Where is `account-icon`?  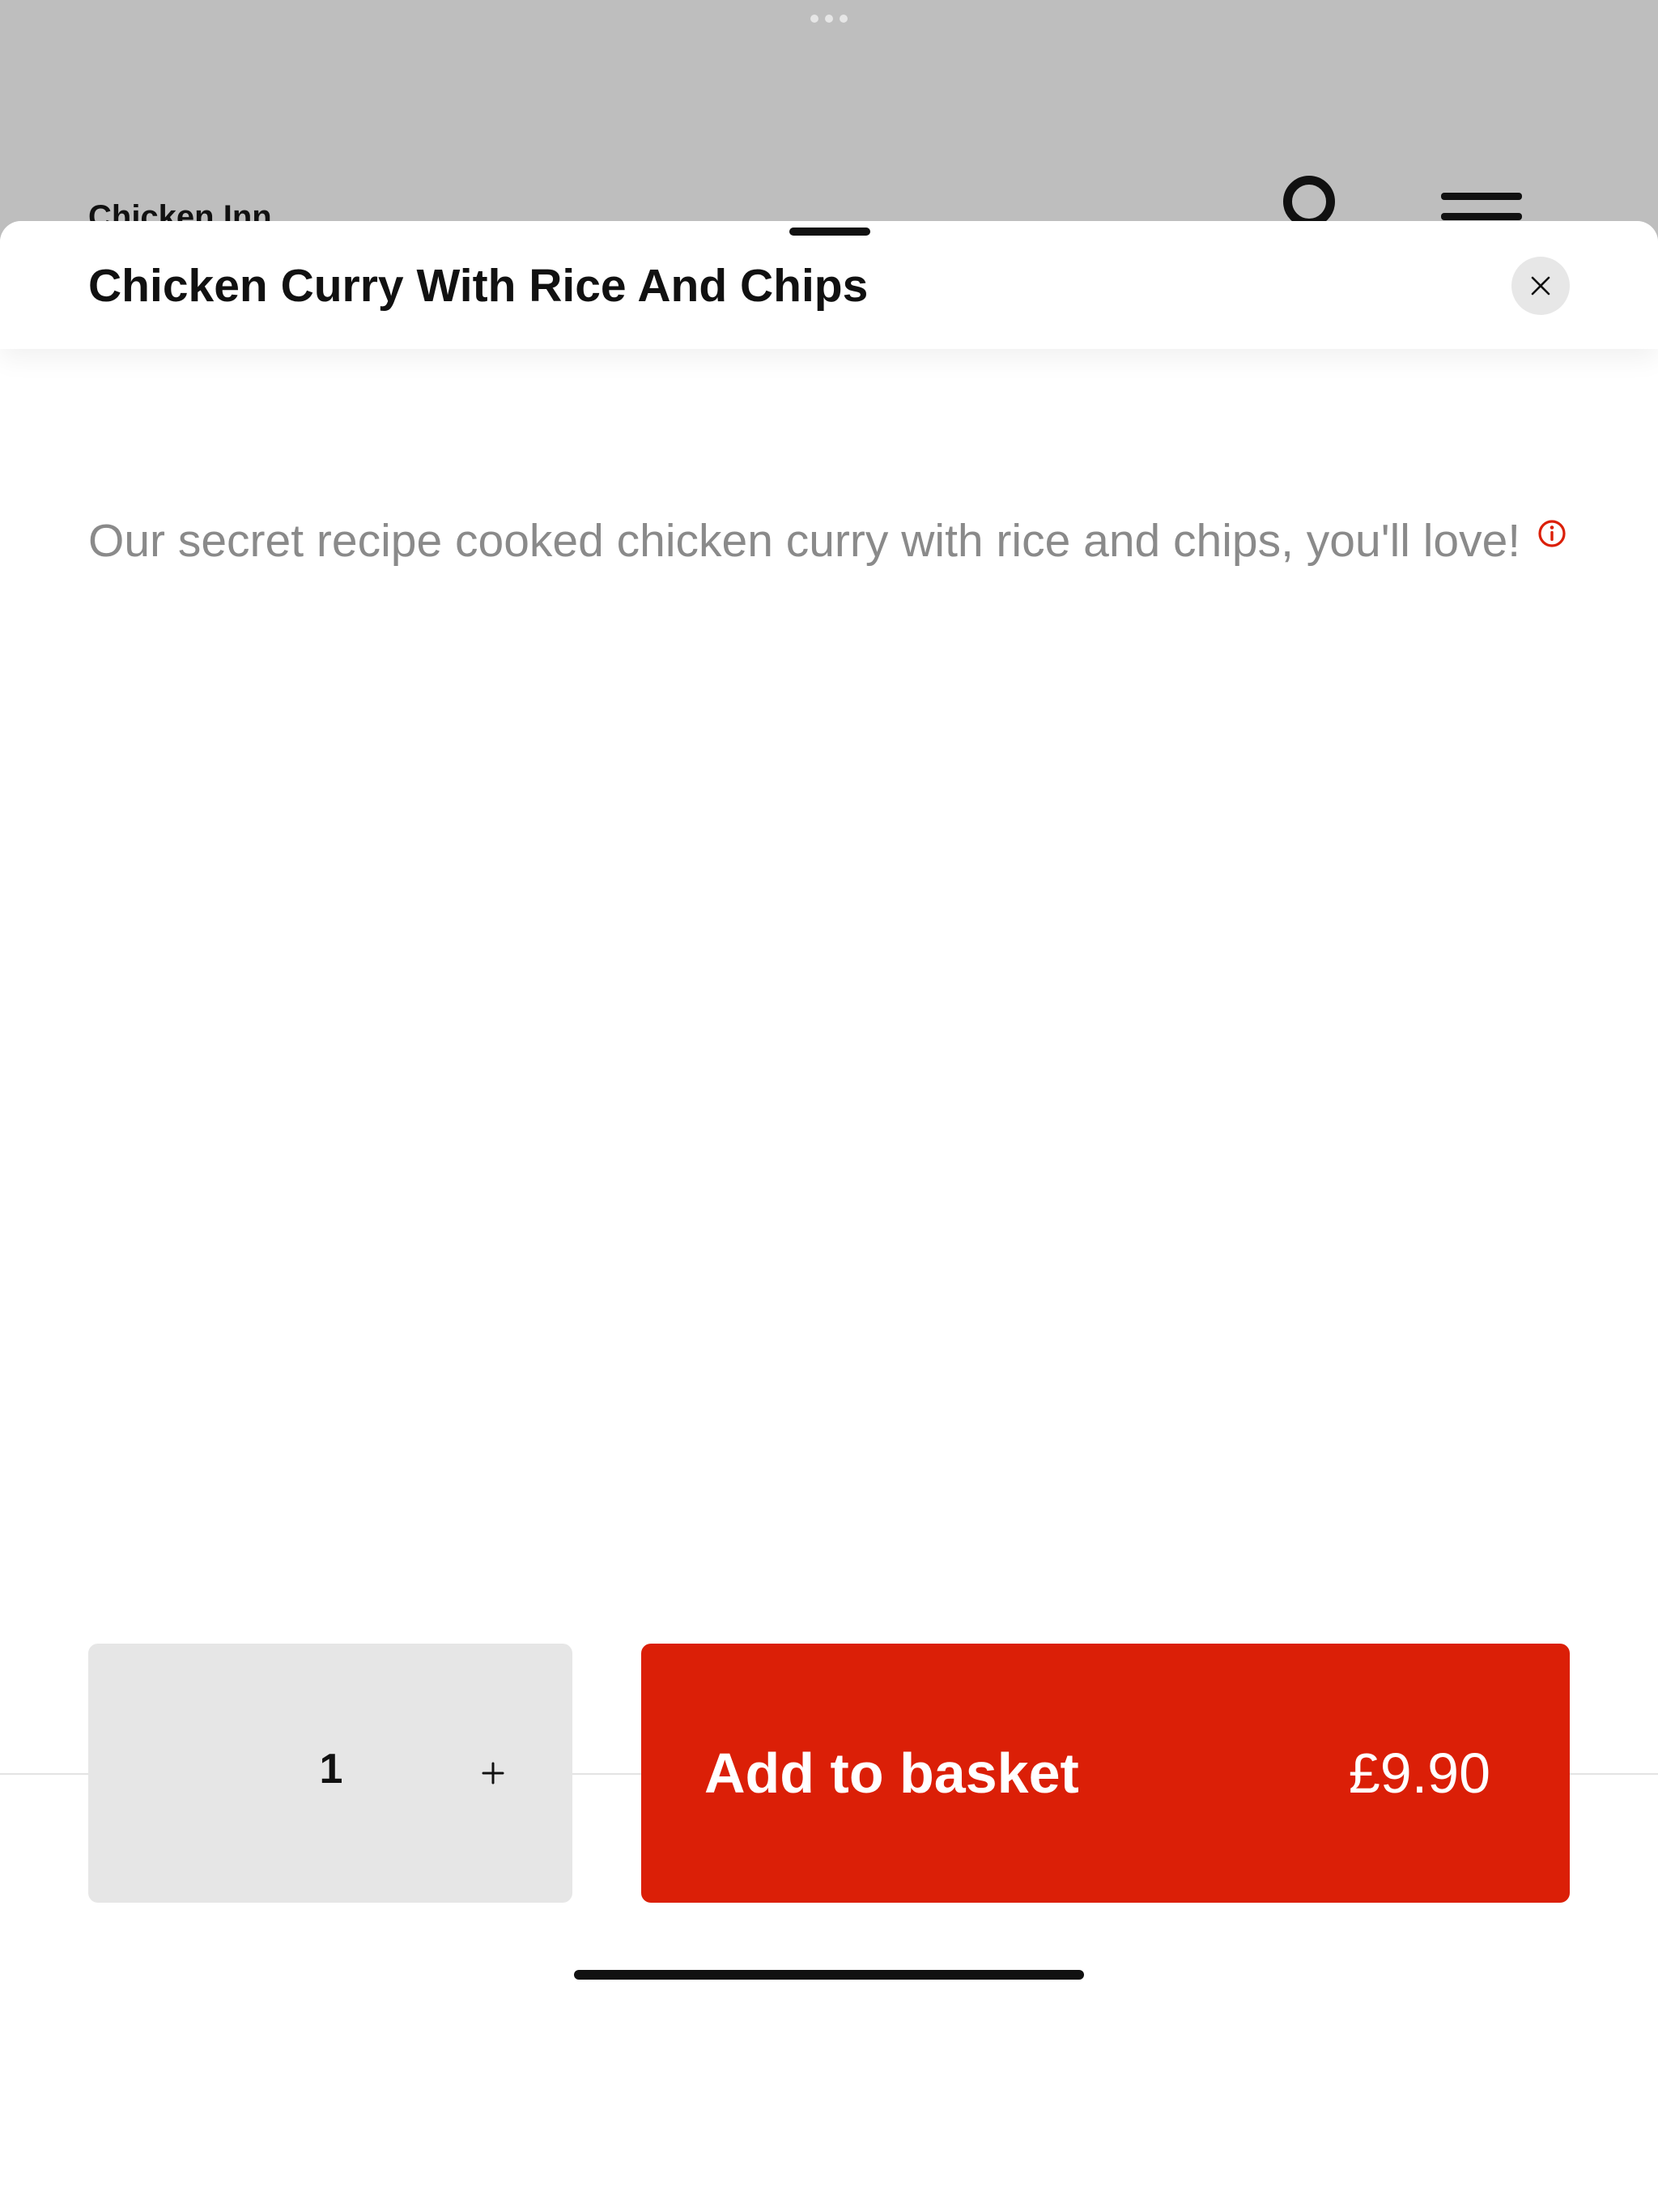
account-icon is located at coordinates (1309, 202).